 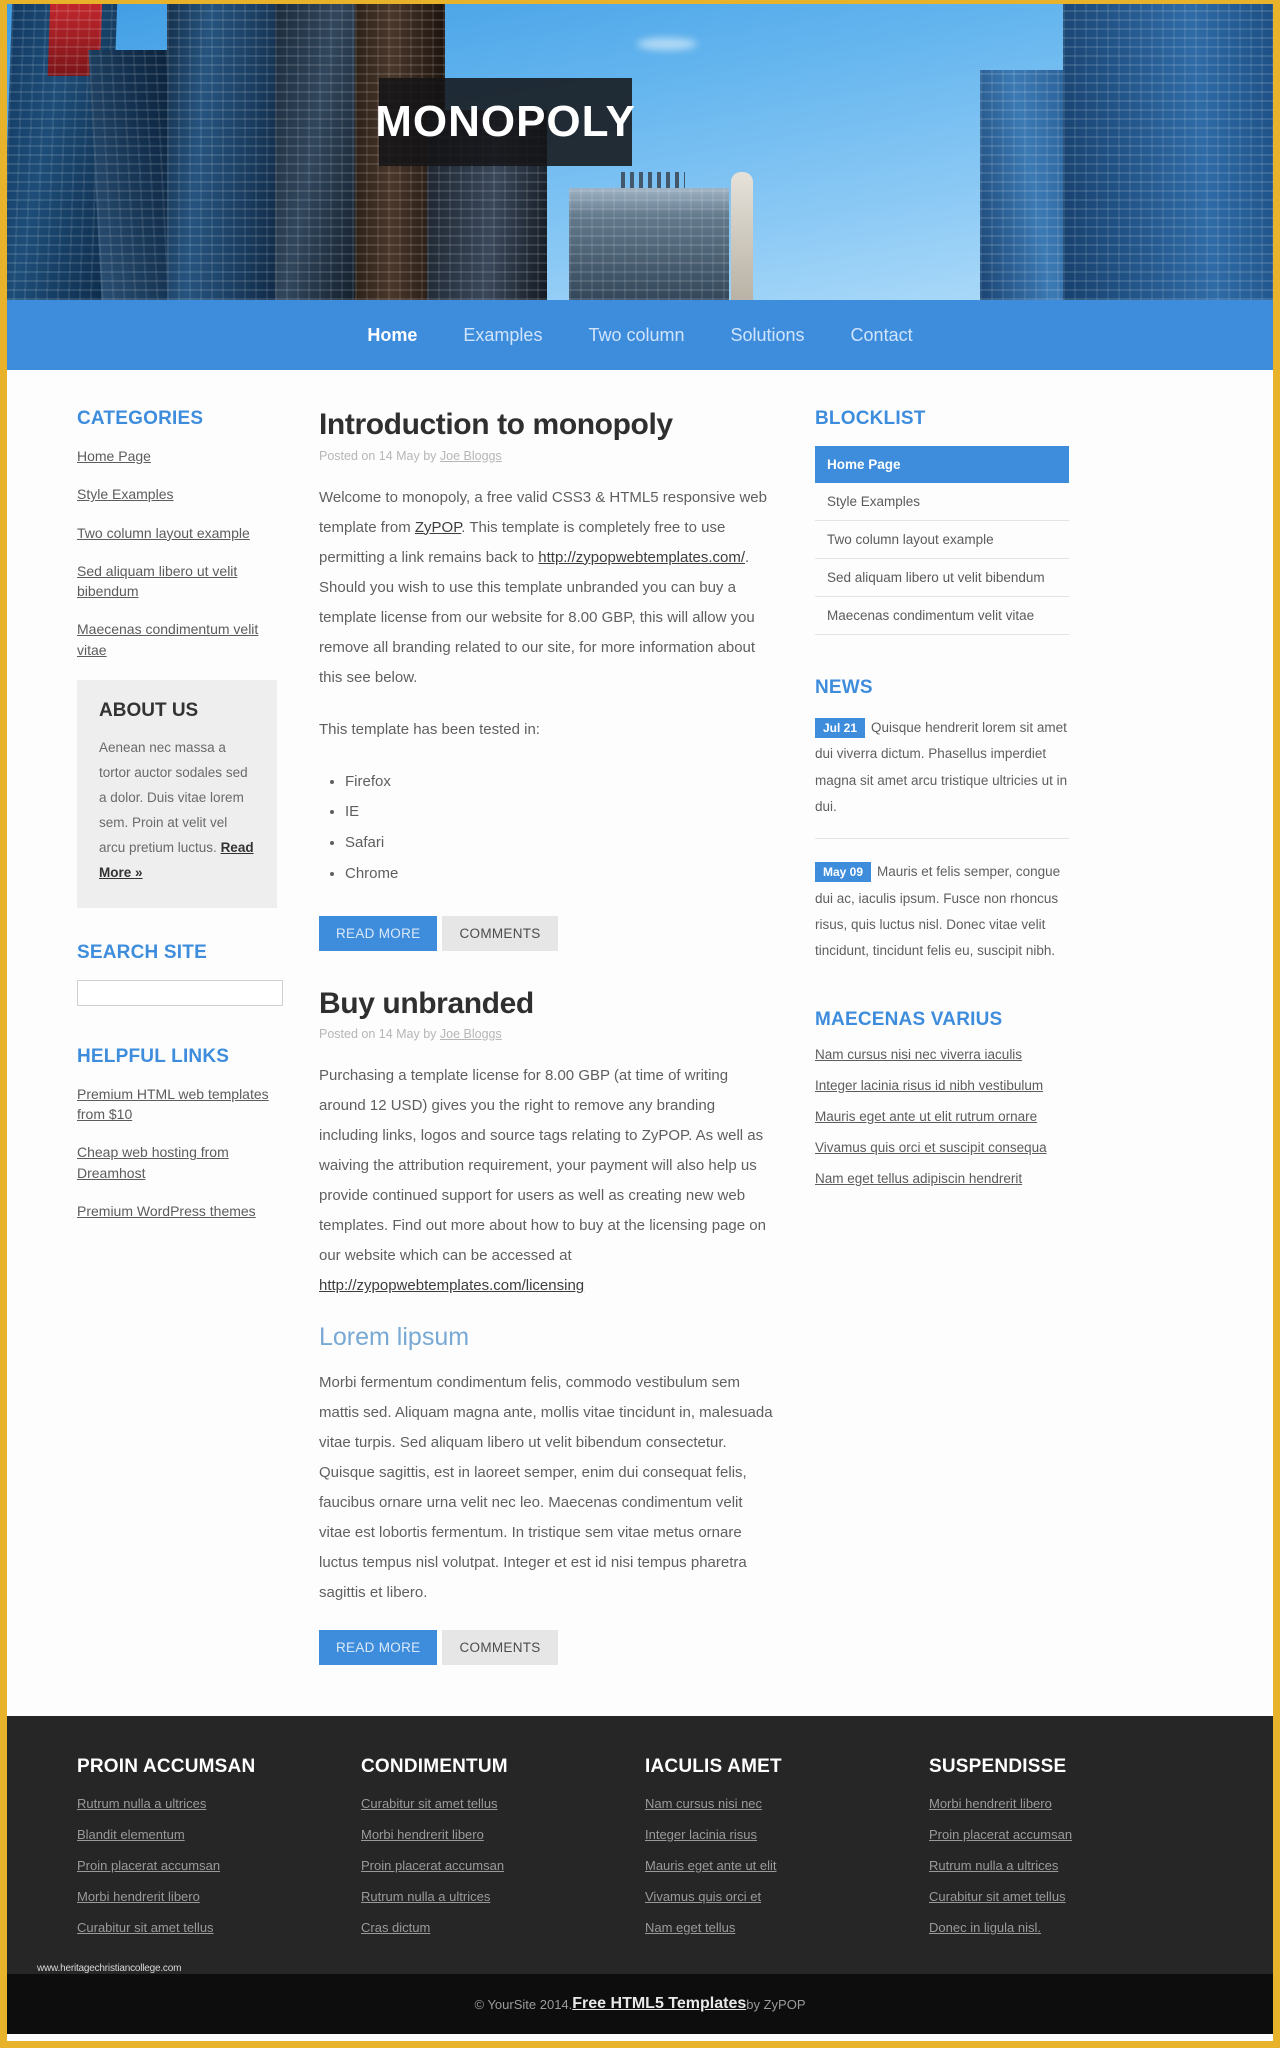 I want to click on copyright-prefix: © YourSite 2014., so click(x=523, y=2004).